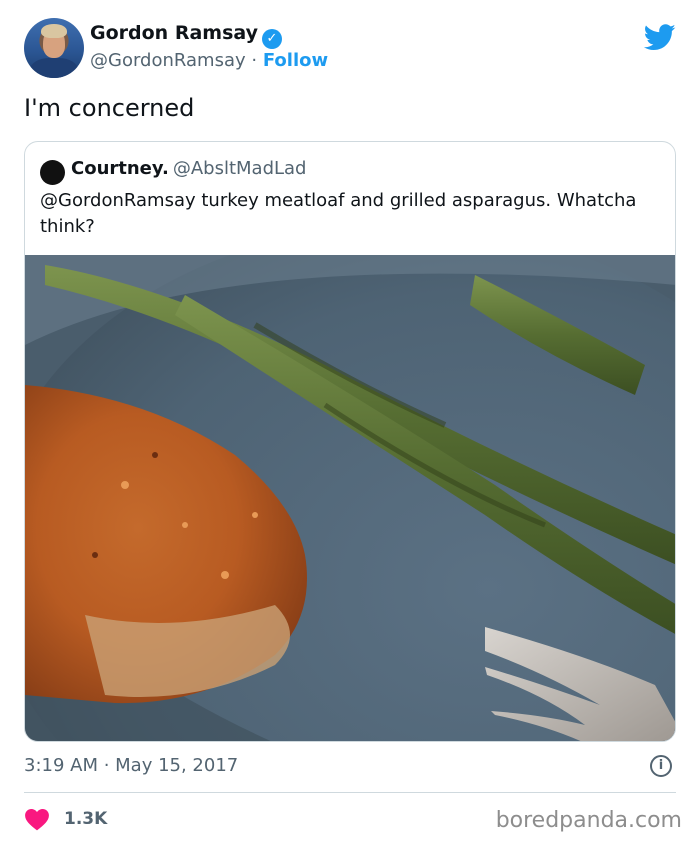 This screenshot has height=845, width=700. What do you see at coordinates (131, 765) in the screenshot?
I see `tweet-timestamp: 3:19 AM · May 15, 2017` at bounding box center [131, 765].